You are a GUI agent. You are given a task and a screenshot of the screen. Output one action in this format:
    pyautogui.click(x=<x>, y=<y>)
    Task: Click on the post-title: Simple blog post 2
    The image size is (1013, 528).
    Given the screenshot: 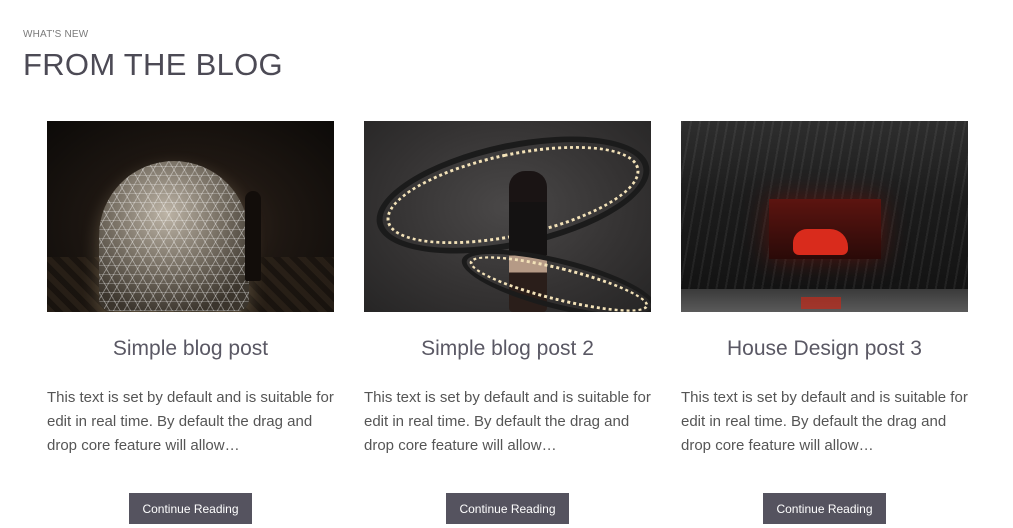 What is the action you would take?
    pyautogui.click(x=507, y=349)
    